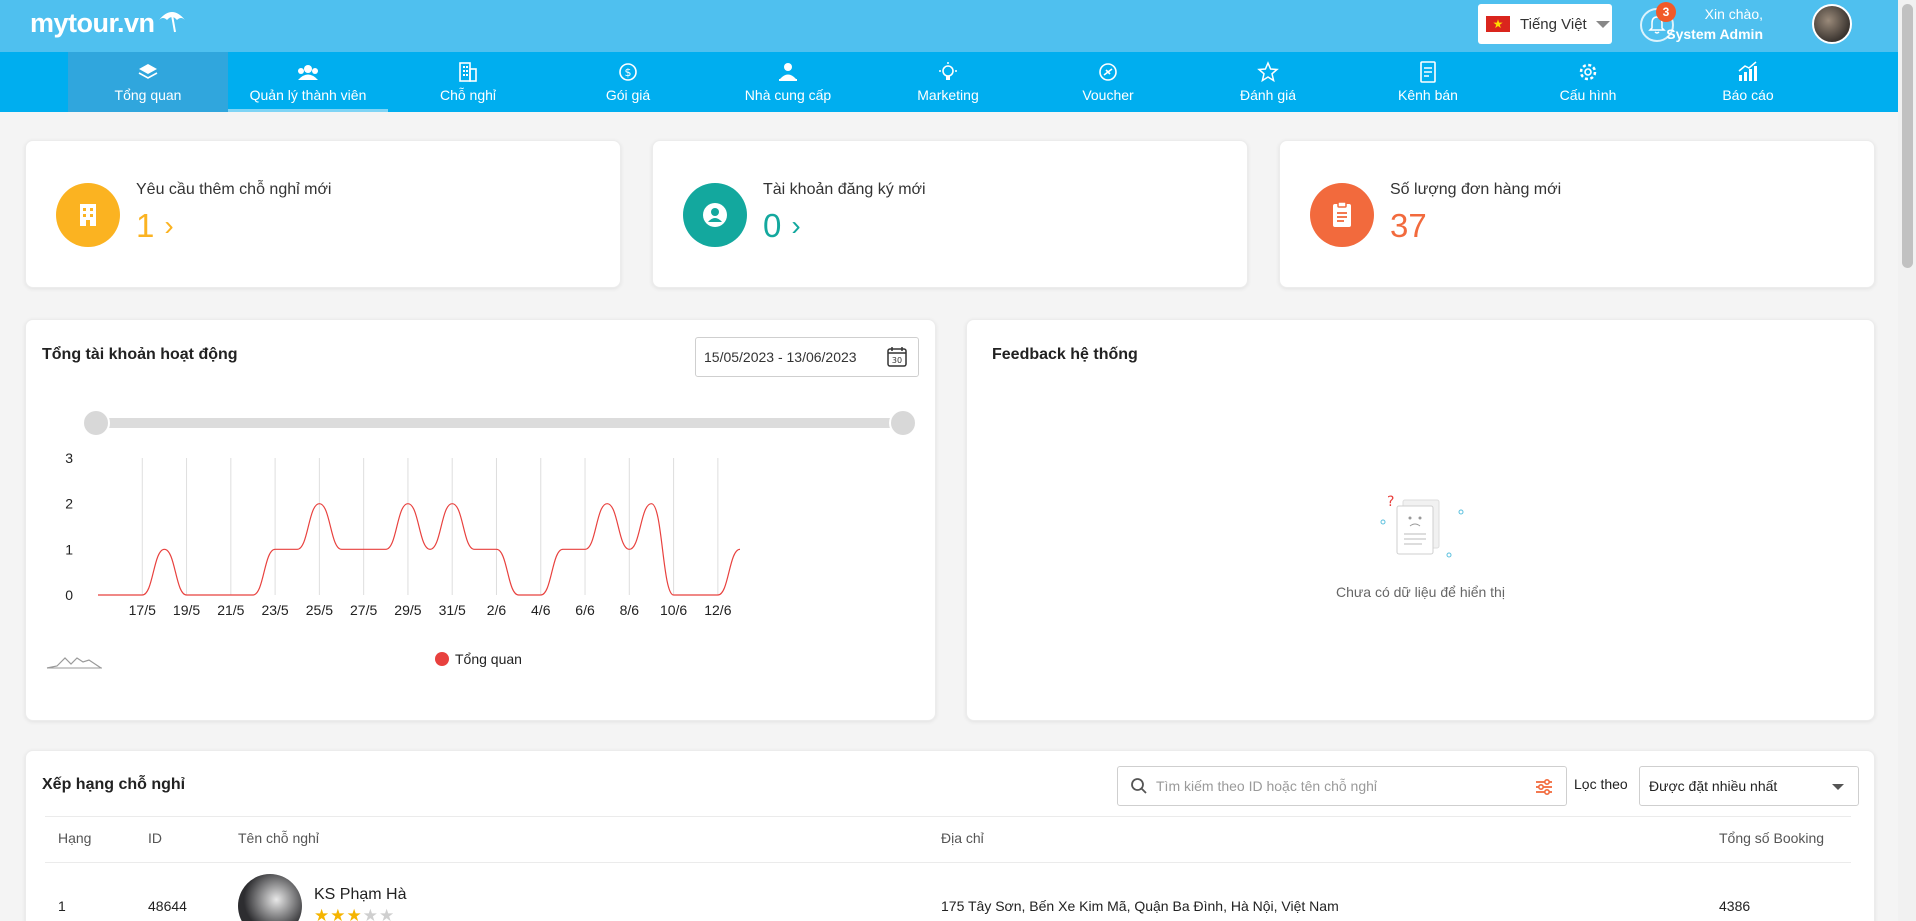  Describe the element at coordinates (541, 610) in the screenshot. I see `x-tick-label: 4/6` at that location.